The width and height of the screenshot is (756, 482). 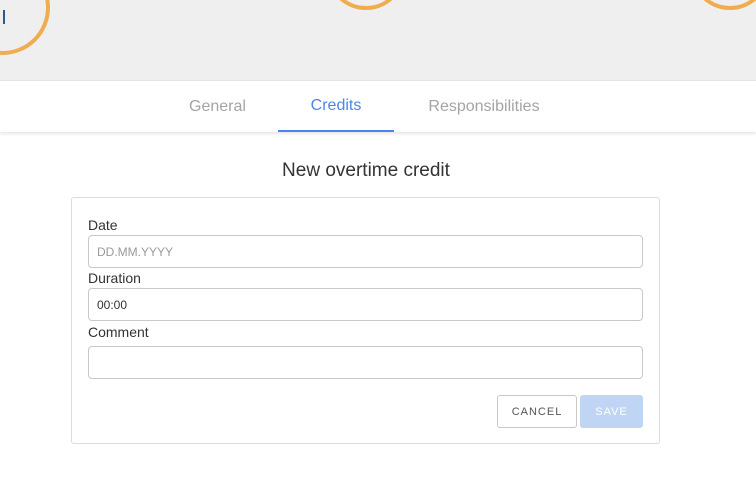 I want to click on tab-general: General, so click(x=217, y=106).